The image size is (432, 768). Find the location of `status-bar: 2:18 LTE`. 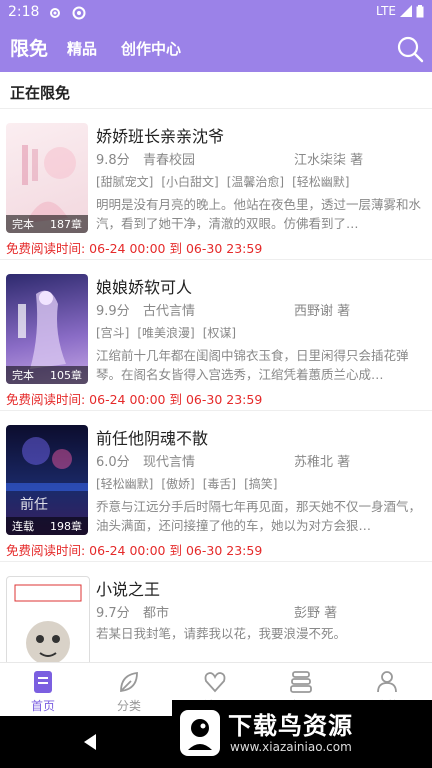

status-bar: 2:18 LTE is located at coordinates (216, 13).